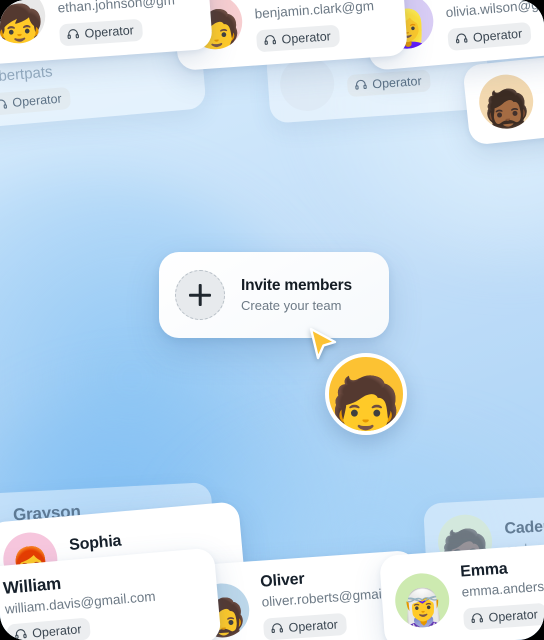 This screenshot has width=544, height=640. I want to click on current-user-avatar: 🧑, so click(366, 394).